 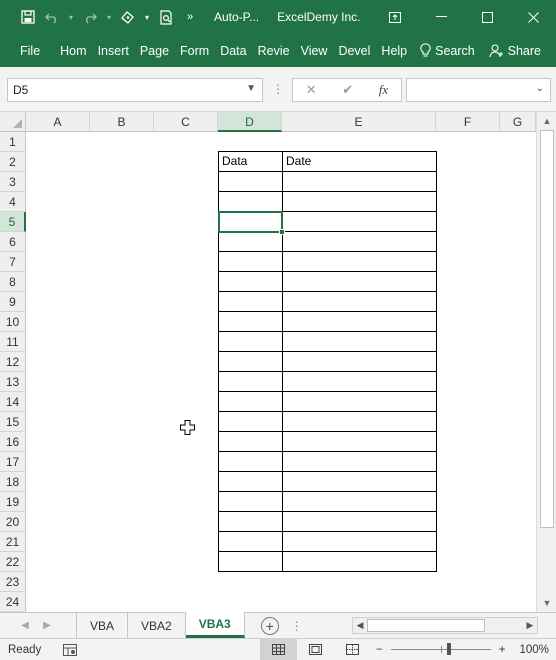 What do you see at coordinates (395, 17) in the screenshot?
I see `ribbon-display-options-icon` at bounding box center [395, 17].